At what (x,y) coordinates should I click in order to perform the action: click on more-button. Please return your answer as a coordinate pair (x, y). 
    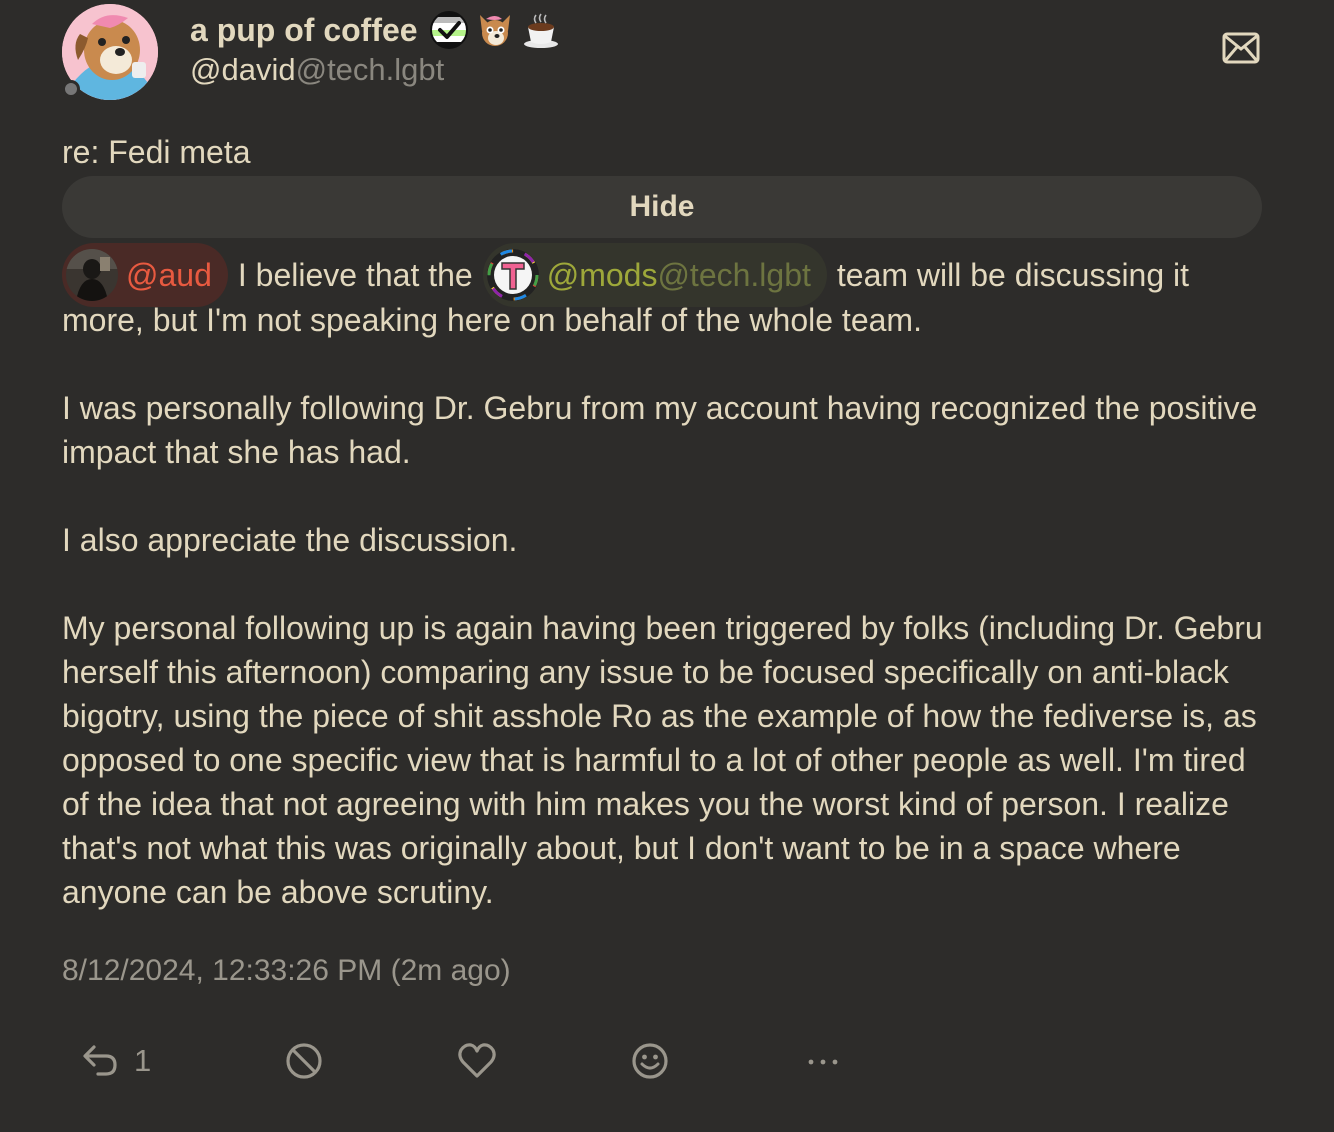
    Looking at the image, I should click on (823, 1061).